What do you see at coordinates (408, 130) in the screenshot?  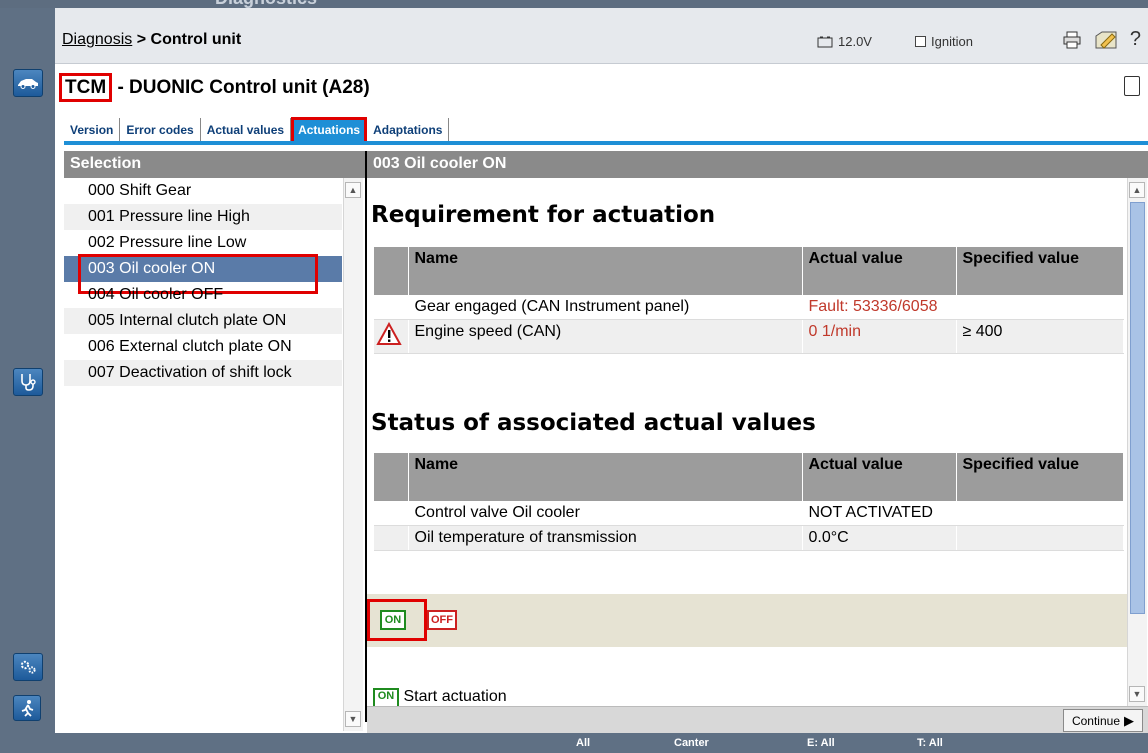 I see `tab-adaptations: Adaptations` at bounding box center [408, 130].